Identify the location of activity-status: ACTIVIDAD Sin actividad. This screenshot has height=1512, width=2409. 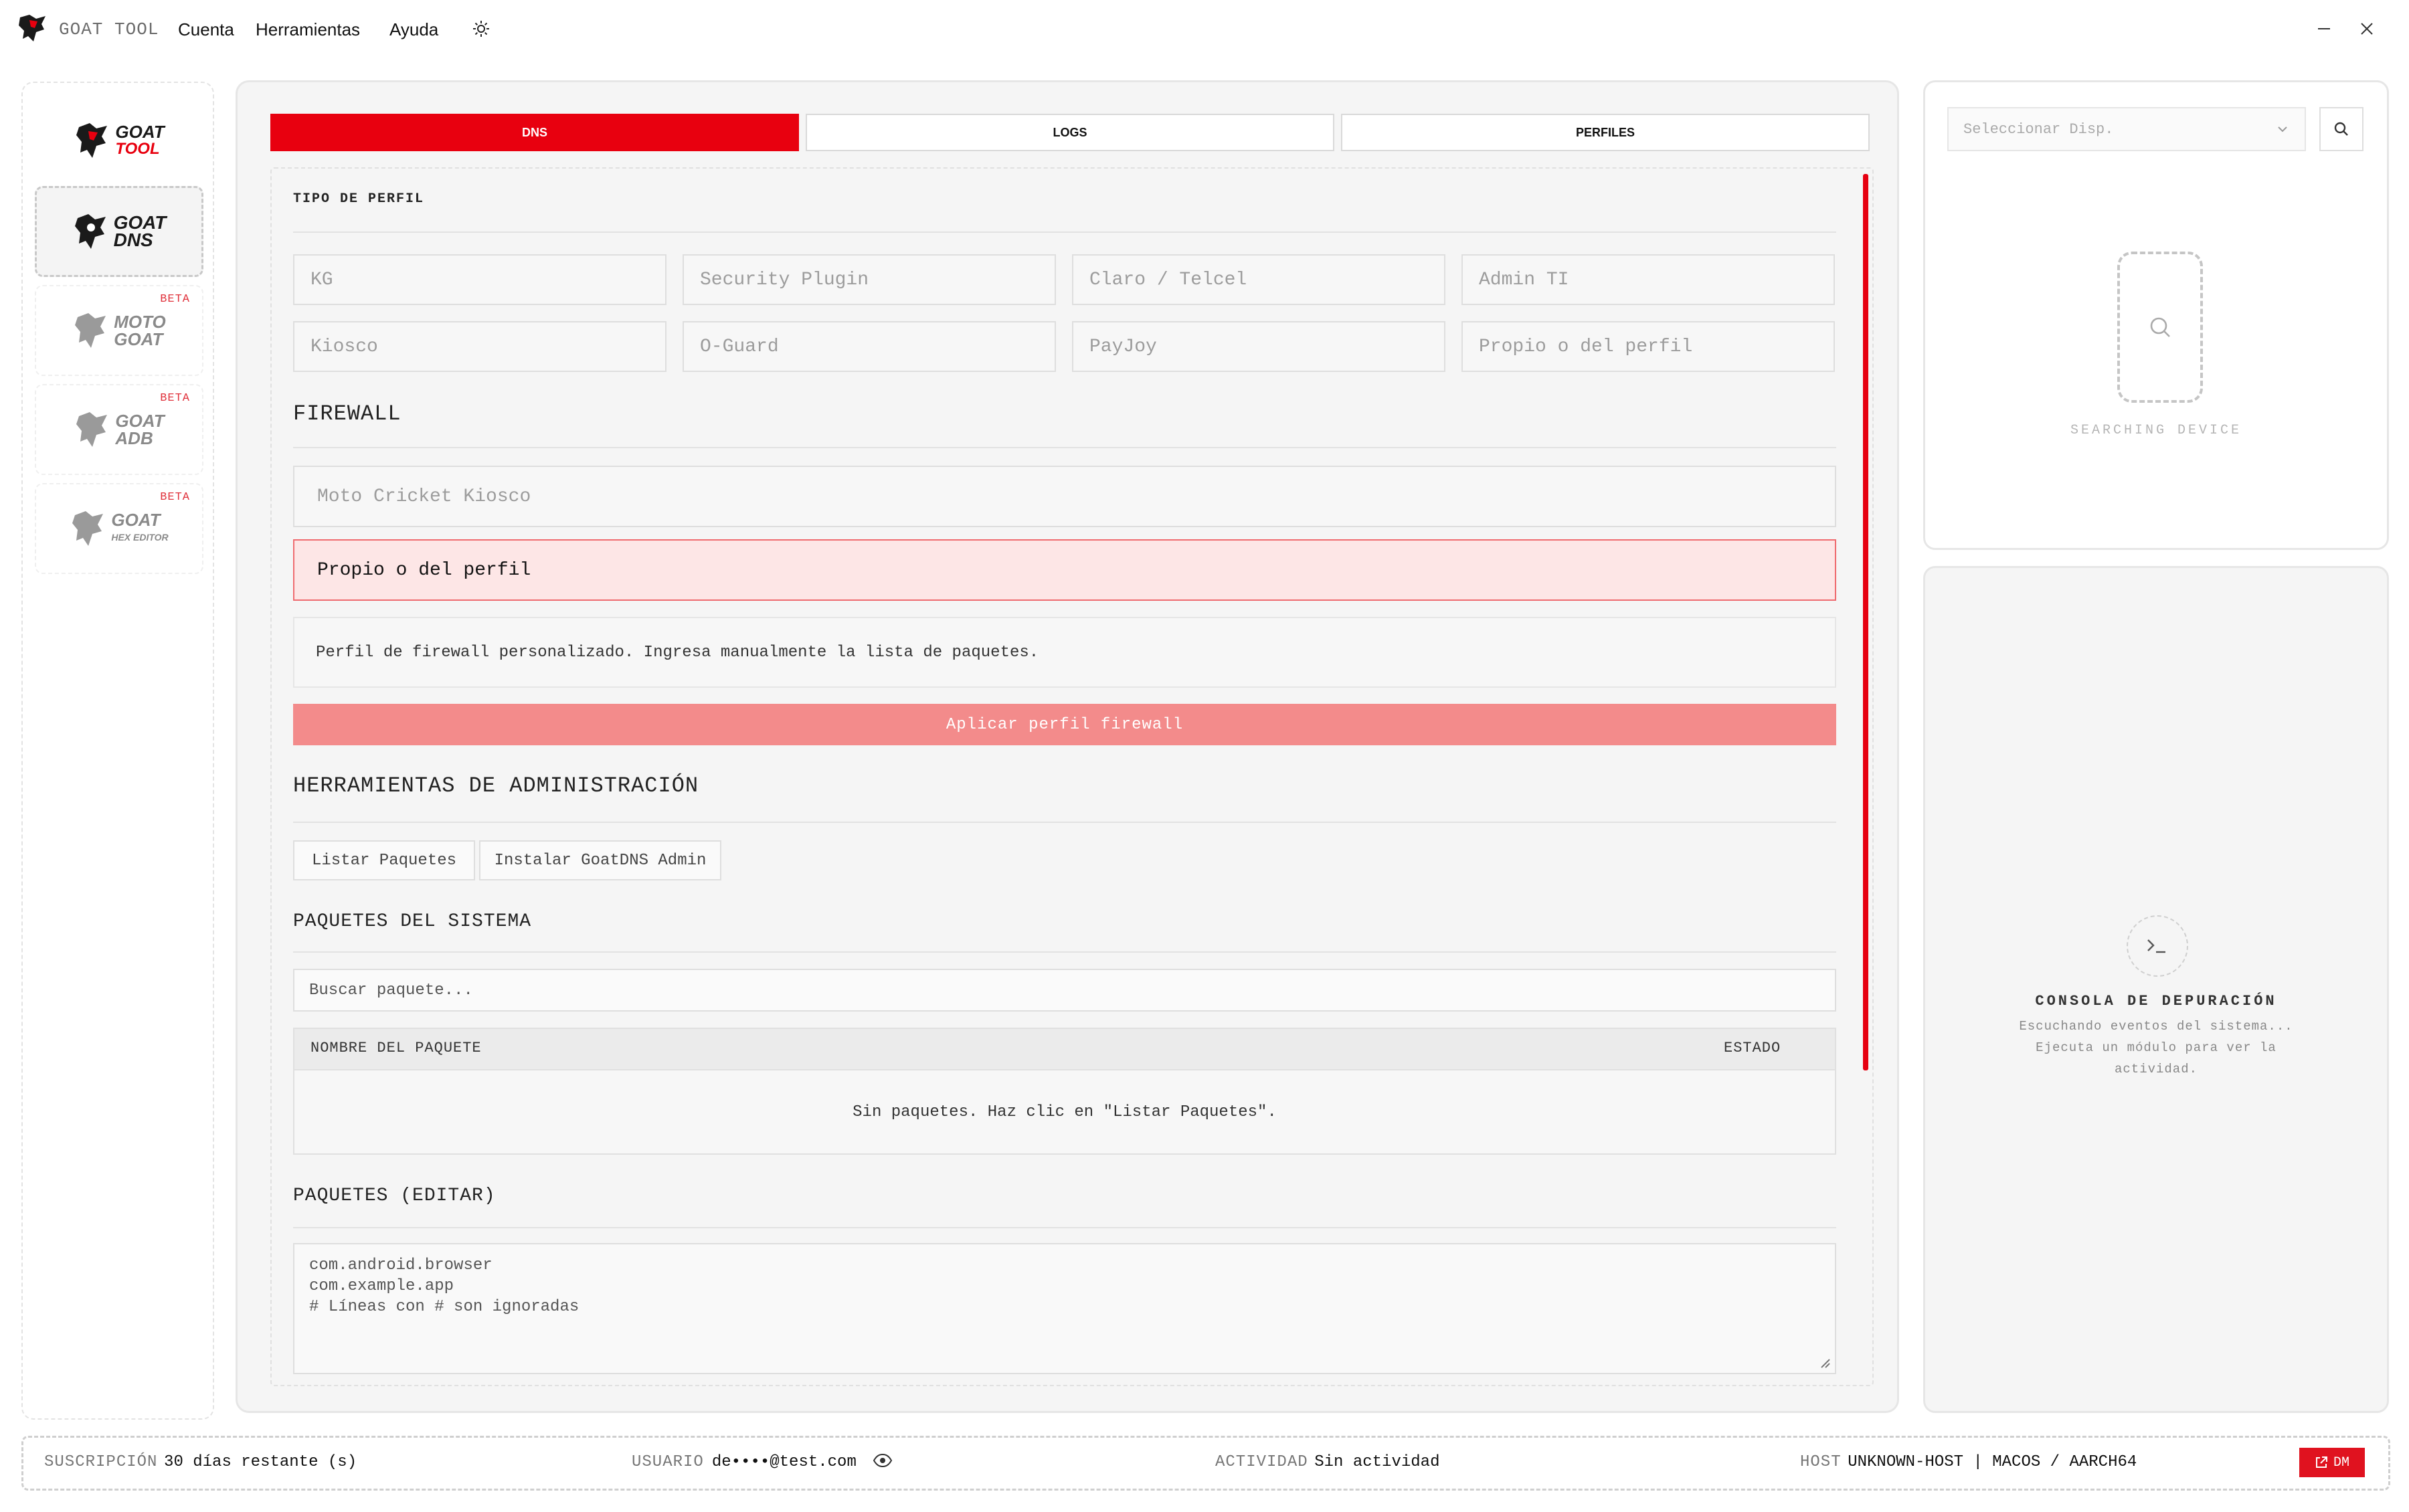
(1327, 1462).